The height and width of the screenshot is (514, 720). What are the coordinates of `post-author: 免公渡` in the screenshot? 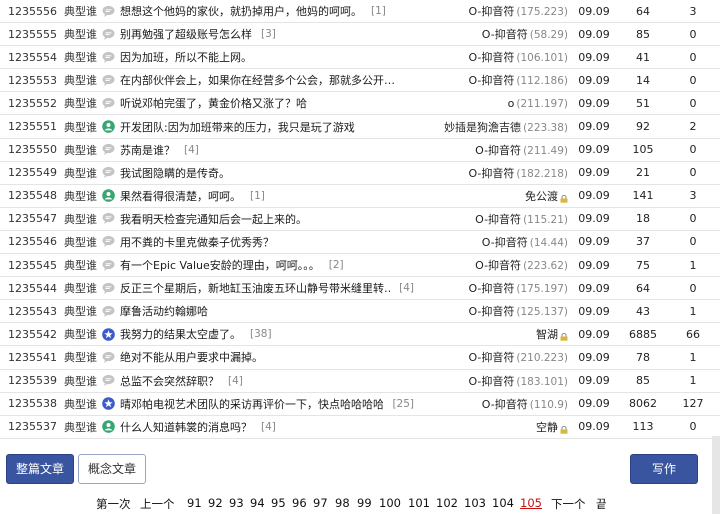 It's located at (491, 196).